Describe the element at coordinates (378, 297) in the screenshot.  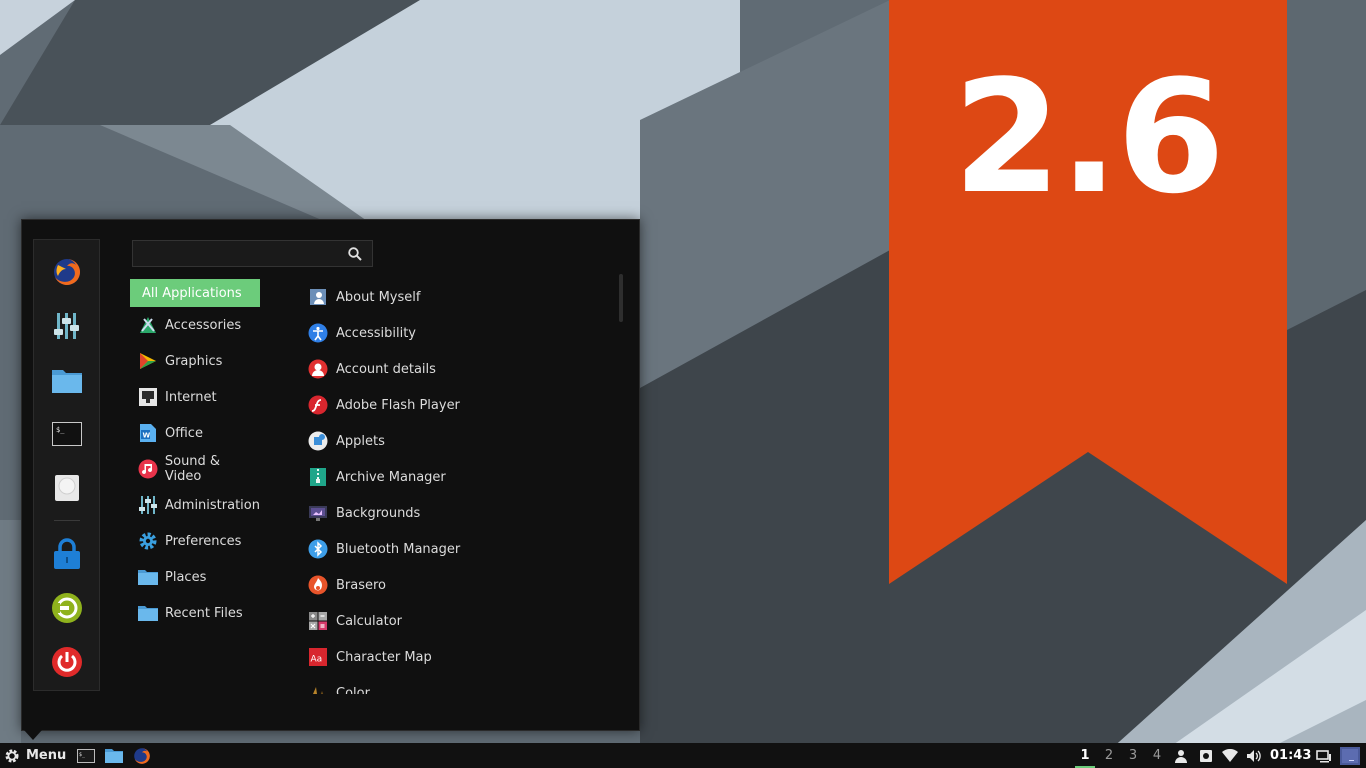
I see `app-label: About Myself` at that location.